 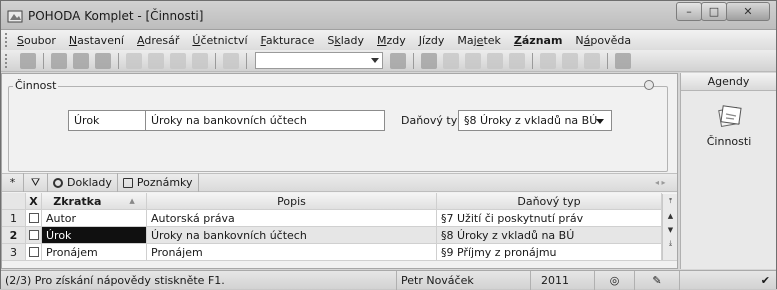 I want to click on scroll-up-icon: ▲, so click(x=670, y=215).